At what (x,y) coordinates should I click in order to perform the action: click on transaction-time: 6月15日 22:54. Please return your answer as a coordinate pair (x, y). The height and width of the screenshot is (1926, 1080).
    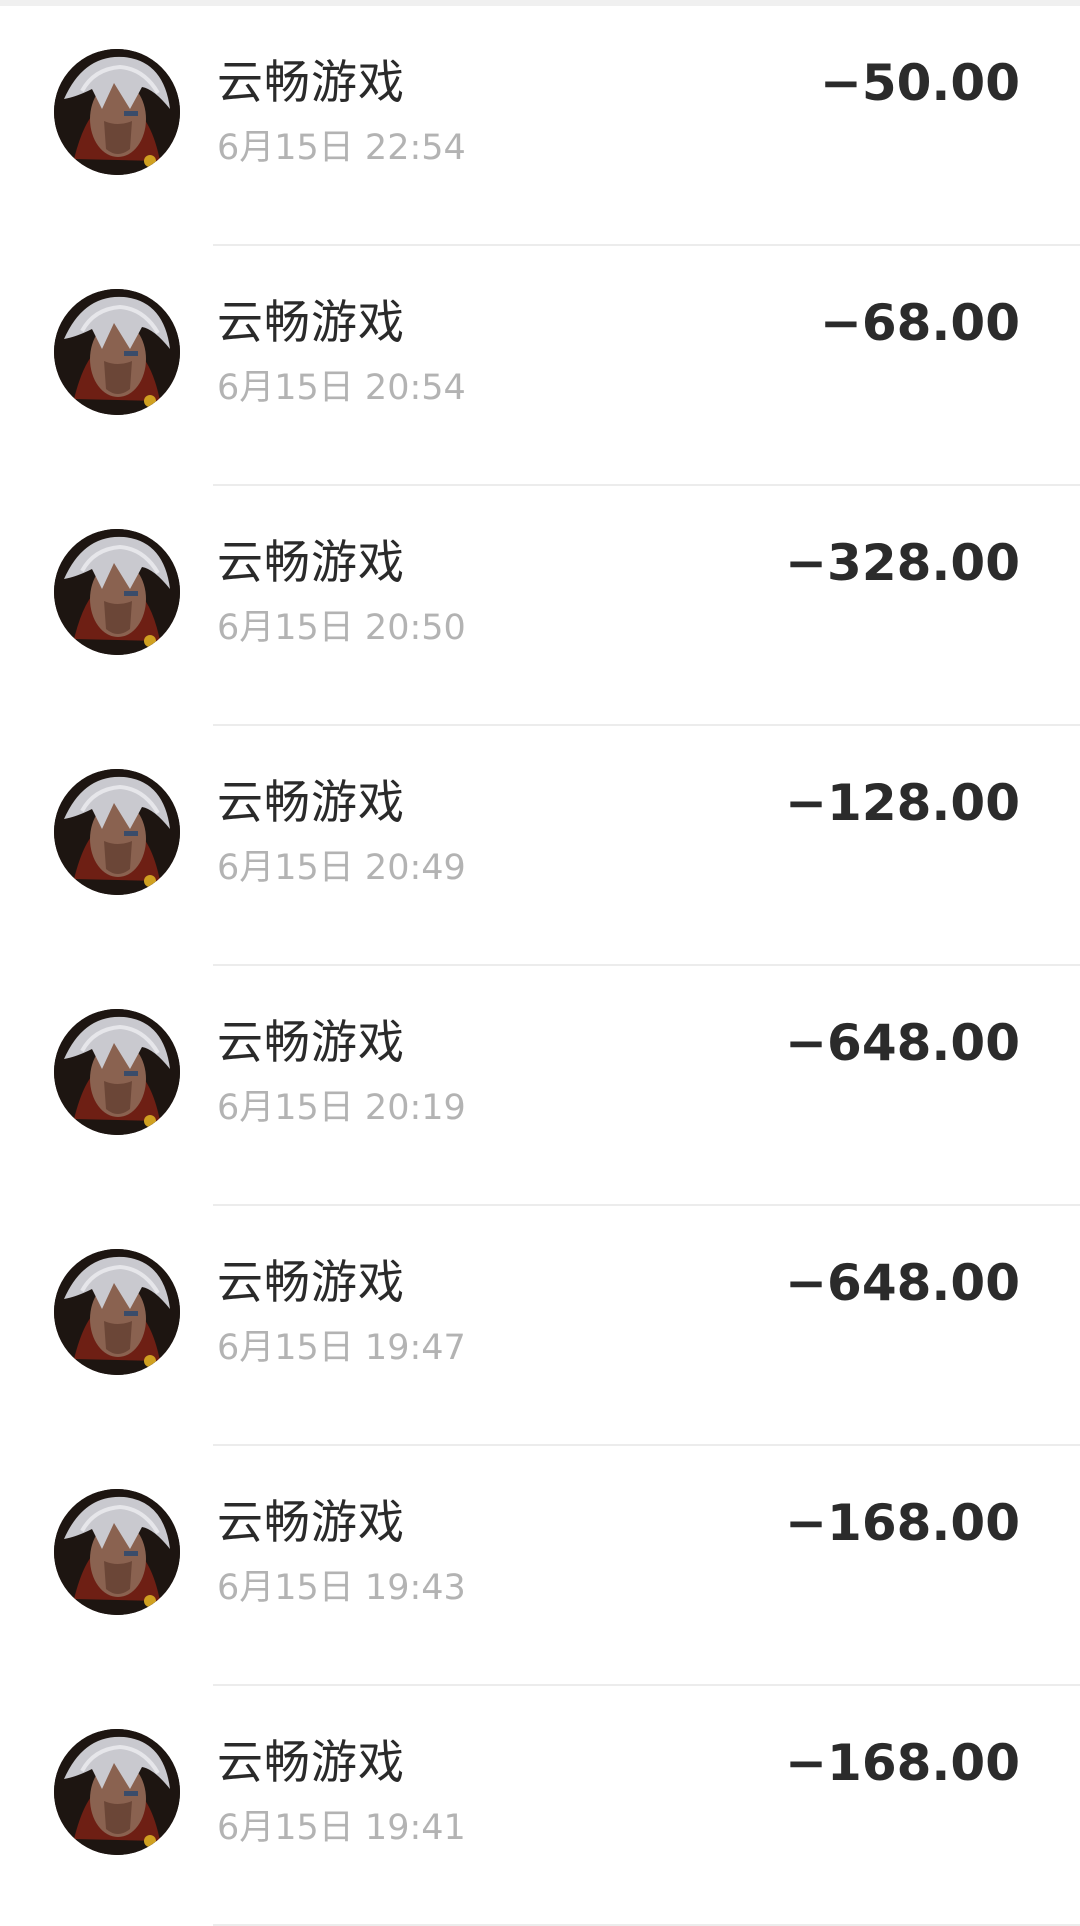
    Looking at the image, I should click on (341, 148).